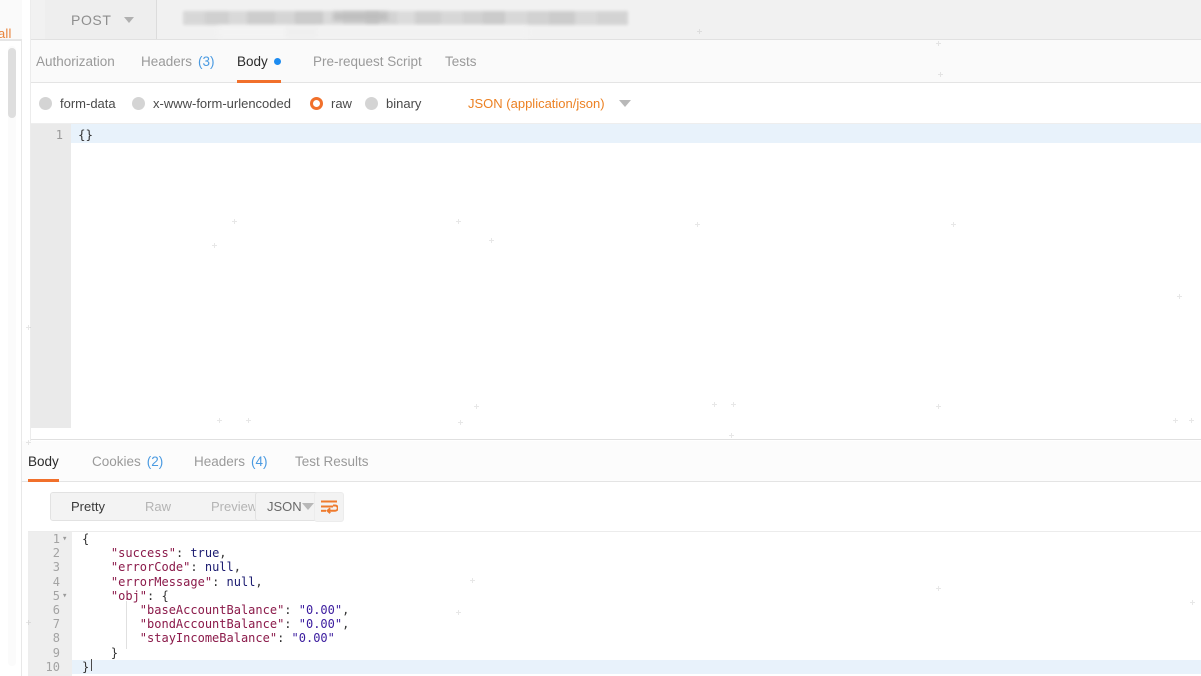 This screenshot has width=1201, height=676. I want to click on view-mode-raw: Raw, so click(158, 506).